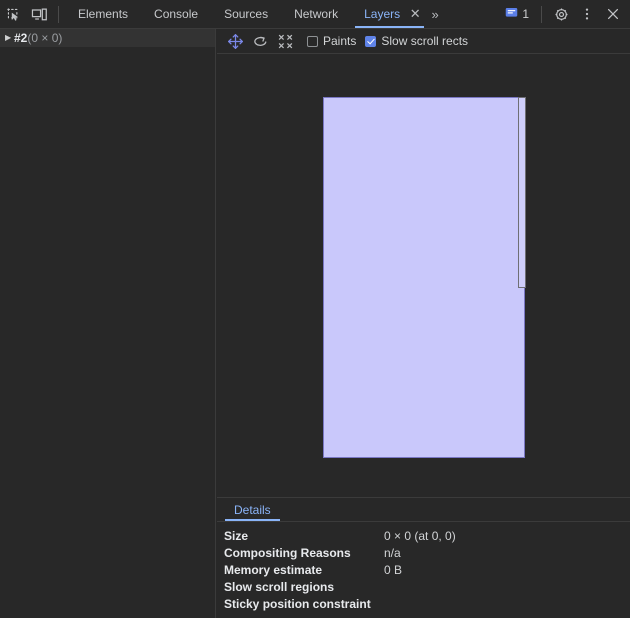  I want to click on kebab-menu-icon, so click(587, 14).